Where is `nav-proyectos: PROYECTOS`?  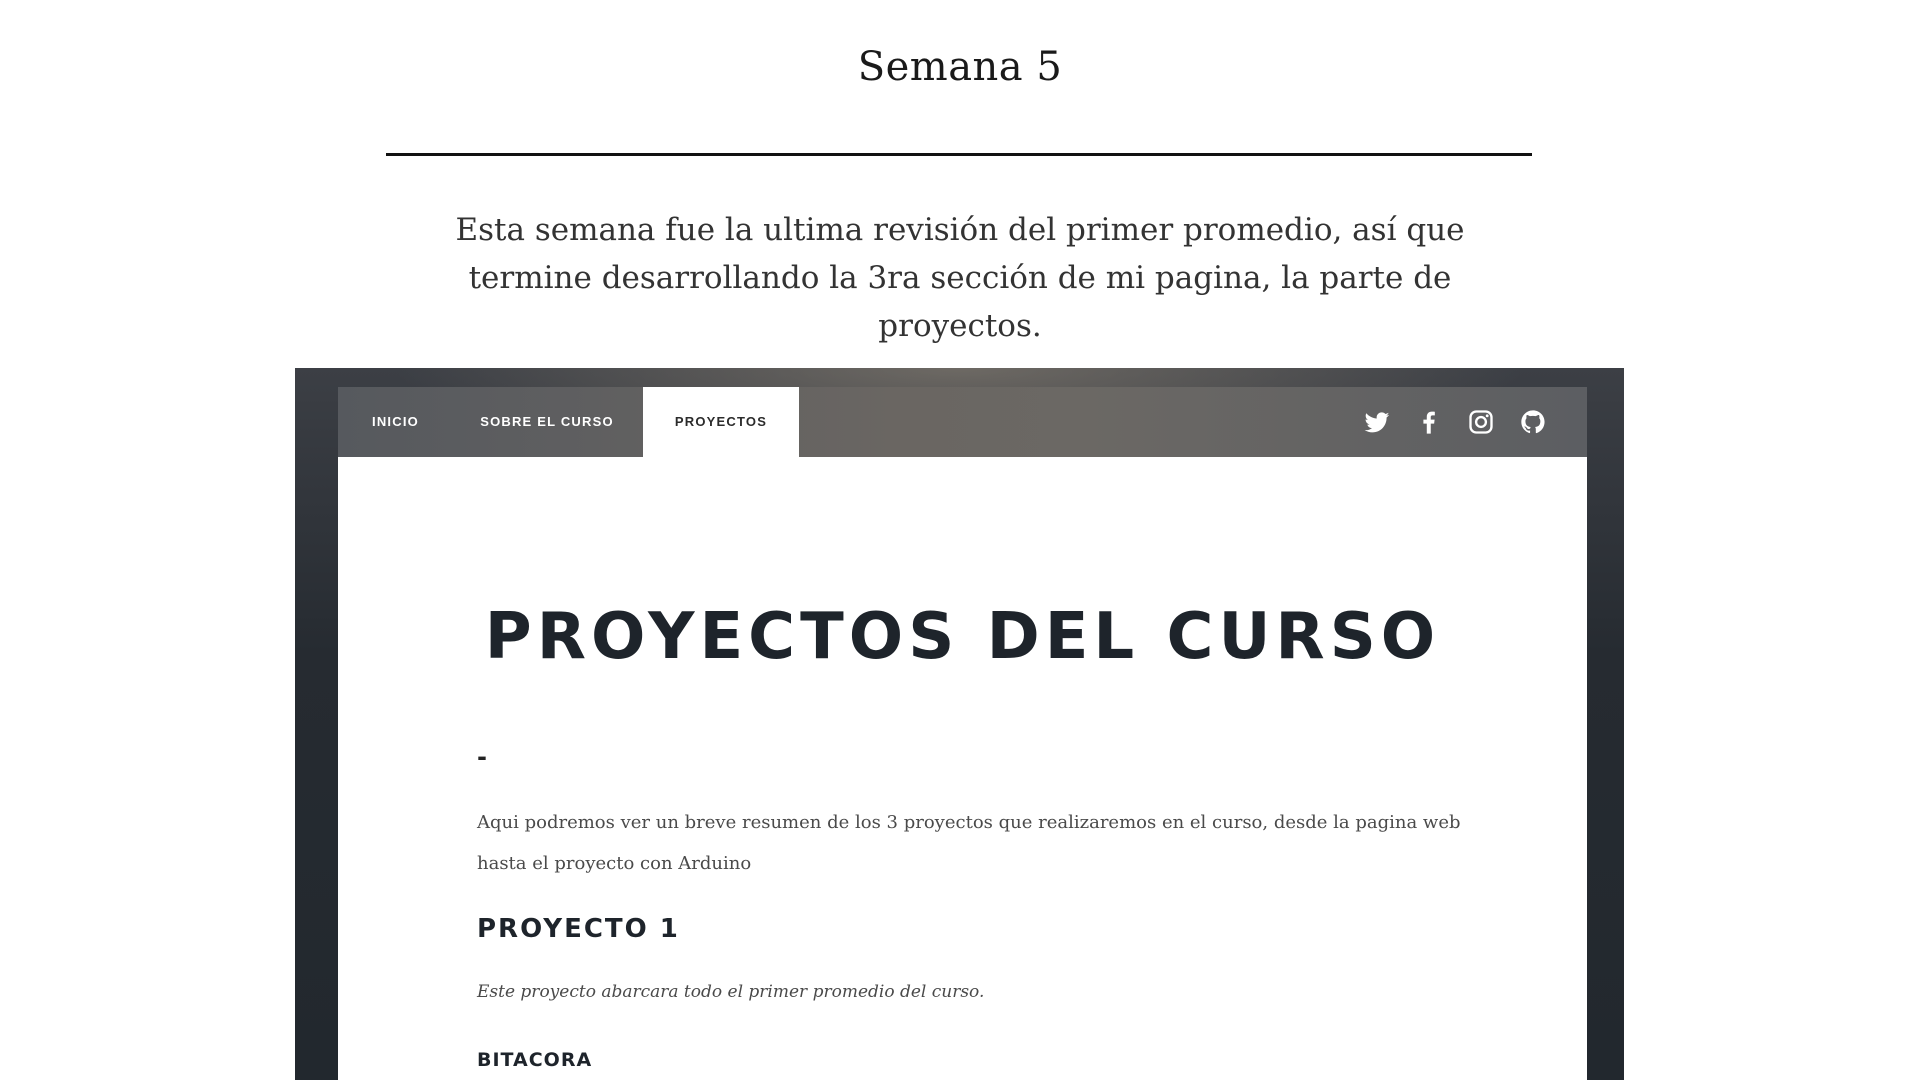
nav-proyectos: PROYECTOS is located at coordinates (721, 422).